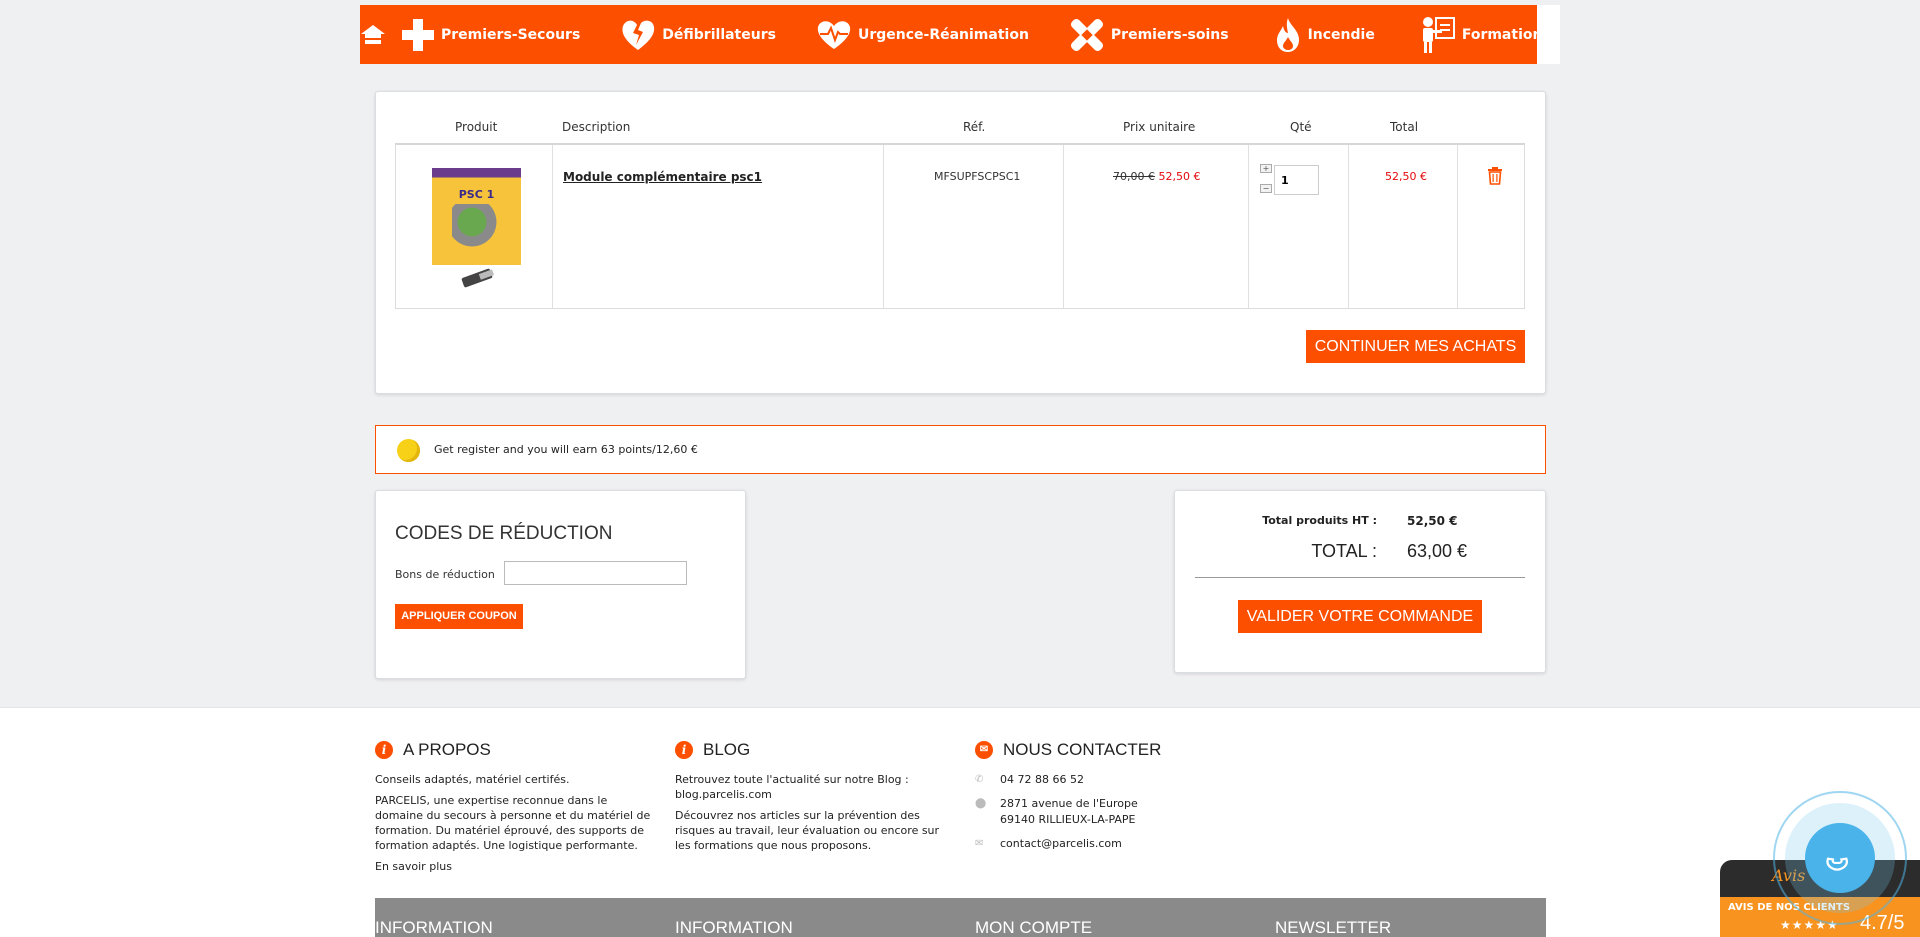 This screenshot has width=1920, height=937. What do you see at coordinates (447, 749) in the screenshot?
I see `footer-about-title: A PROPOS` at bounding box center [447, 749].